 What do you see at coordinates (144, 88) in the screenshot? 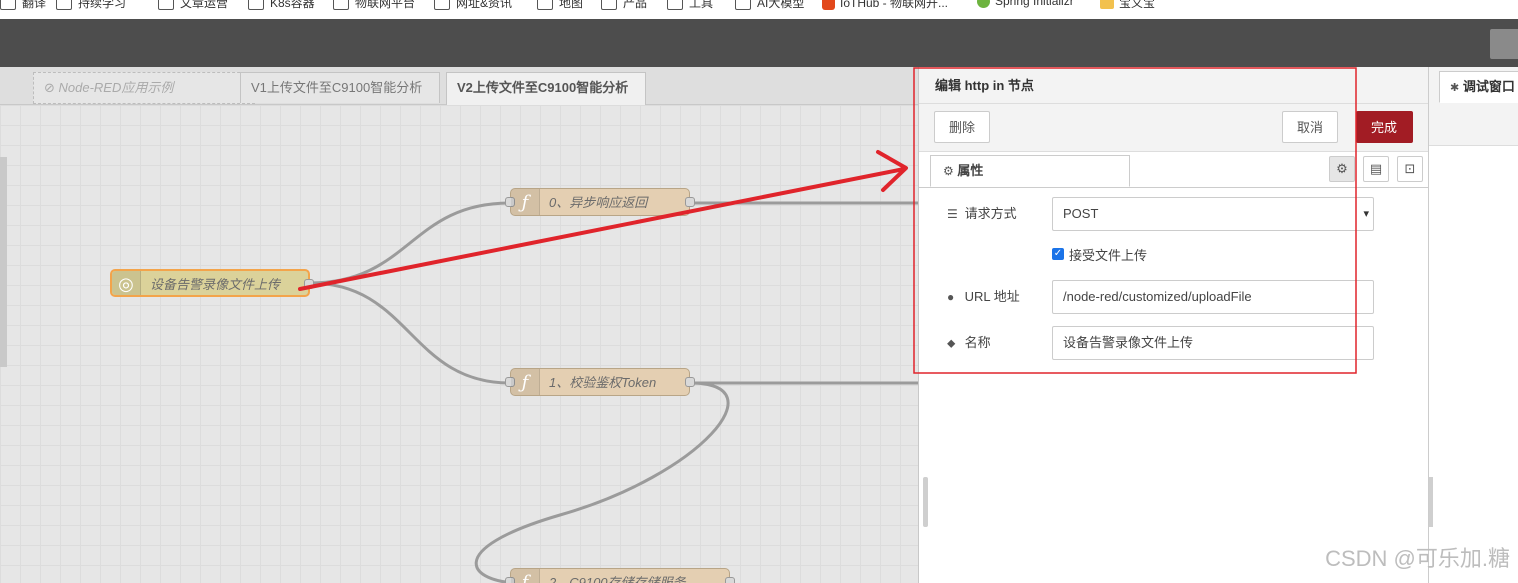
I see `tab-node-red-example: ⊘ Node-RED应用示例` at bounding box center [144, 88].